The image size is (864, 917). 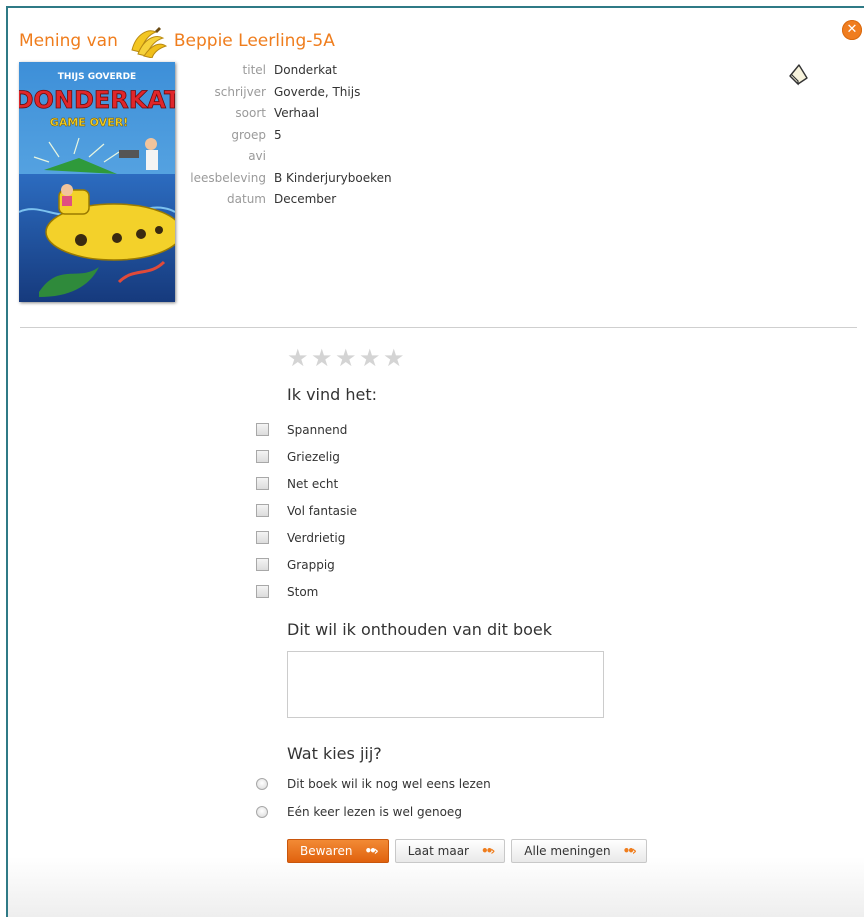 What do you see at coordinates (317, 91) in the screenshot?
I see `detail-value: Goverde, Thijs` at bounding box center [317, 91].